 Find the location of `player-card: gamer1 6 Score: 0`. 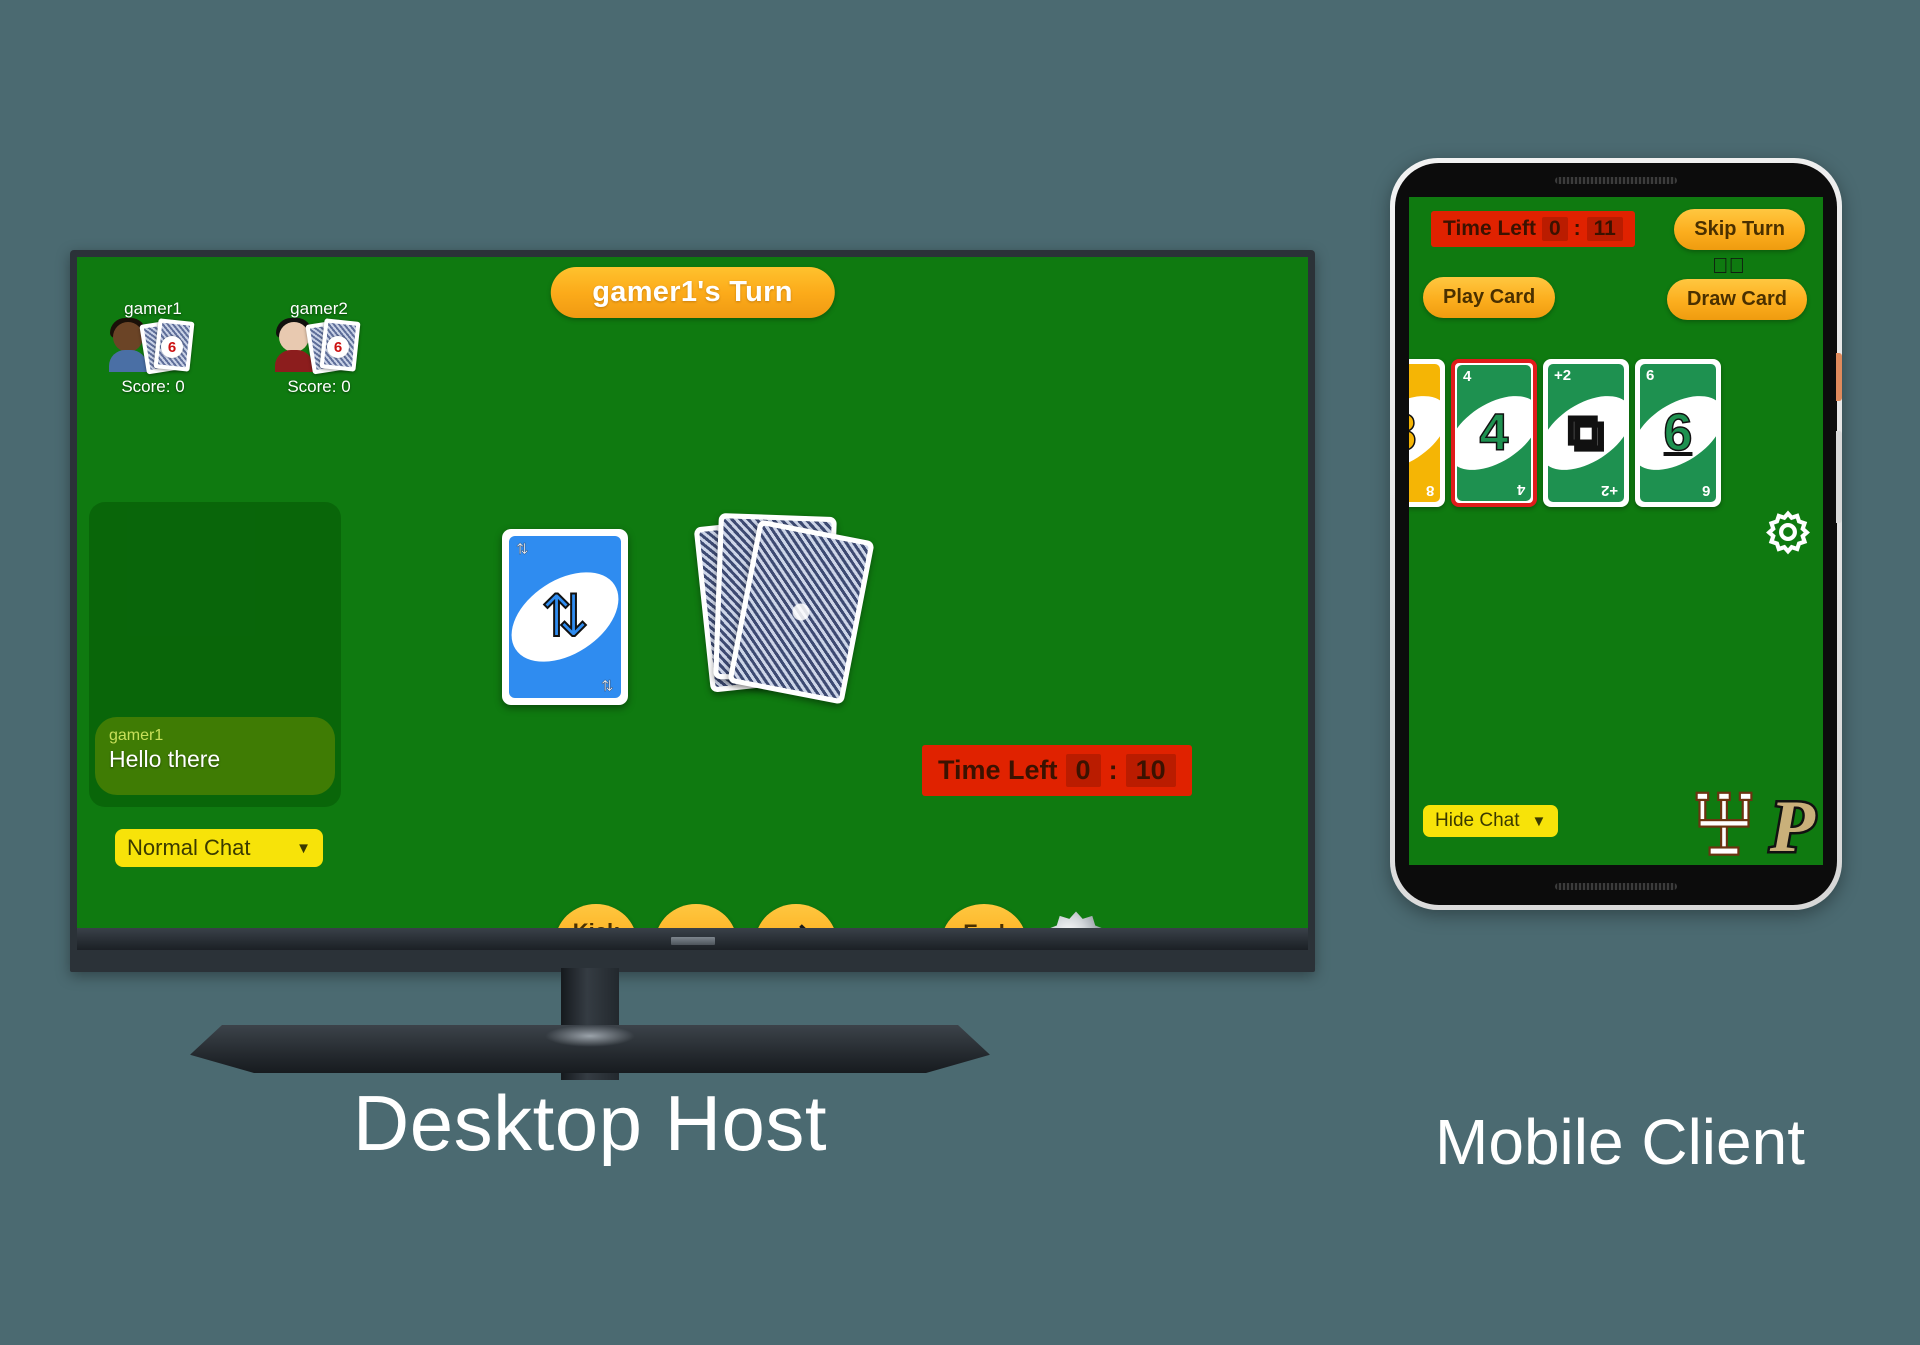

player-card: gamer1 6 Score: 0 is located at coordinates (153, 348).